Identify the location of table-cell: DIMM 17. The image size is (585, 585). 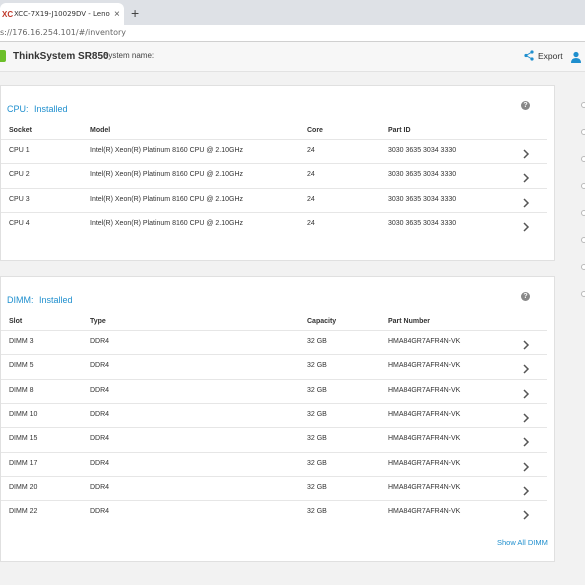
(23, 463).